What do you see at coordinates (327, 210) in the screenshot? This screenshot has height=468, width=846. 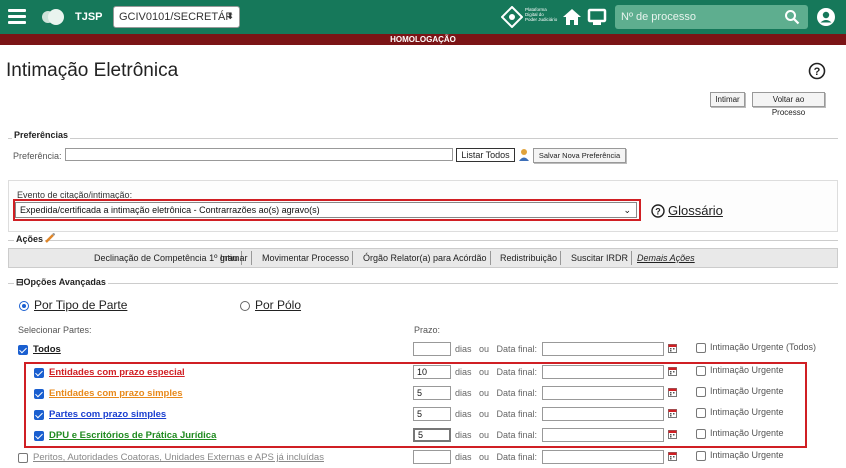 I see `highlight-box` at bounding box center [327, 210].